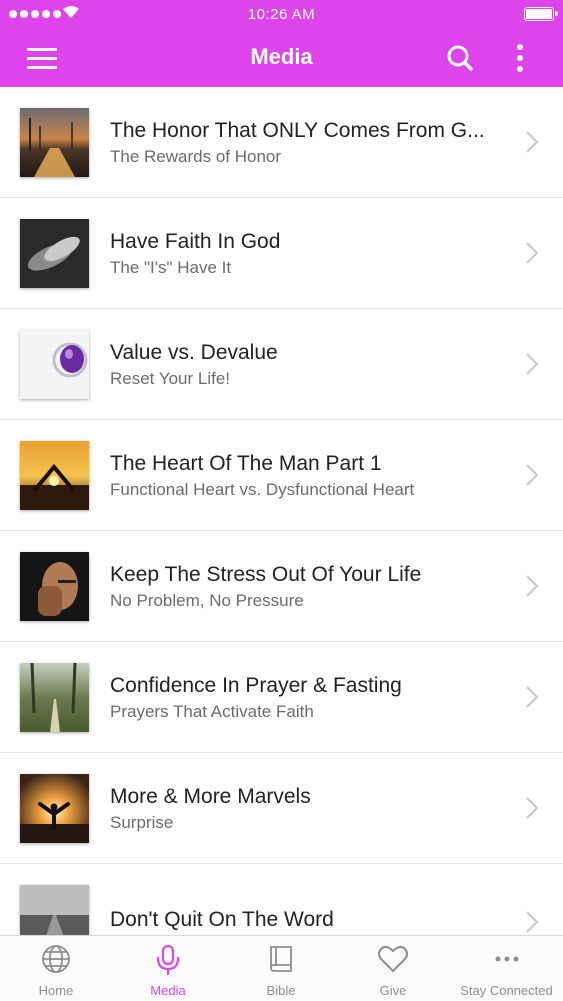  What do you see at coordinates (393, 990) in the screenshot?
I see `tab-label: Give` at bounding box center [393, 990].